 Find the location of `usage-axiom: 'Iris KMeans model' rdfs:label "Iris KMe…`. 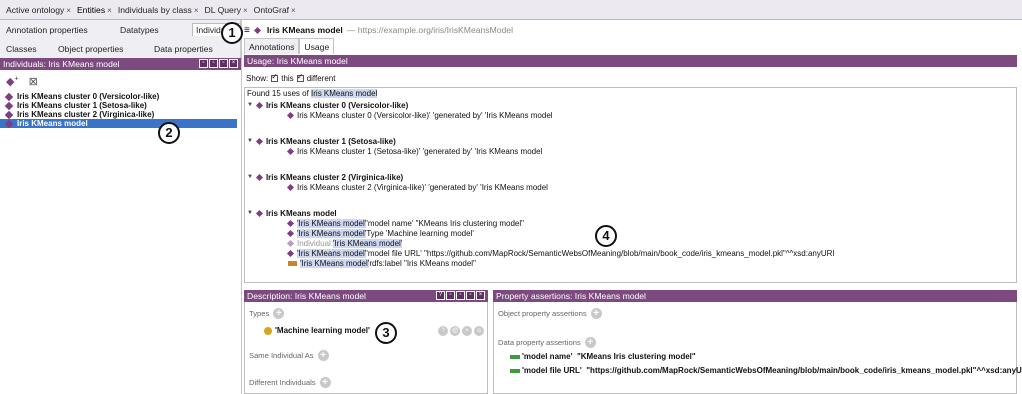

usage-axiom: 'Iris KMeans model' rdfs:label "Iris KMe… is located at coordinates (541, 263).